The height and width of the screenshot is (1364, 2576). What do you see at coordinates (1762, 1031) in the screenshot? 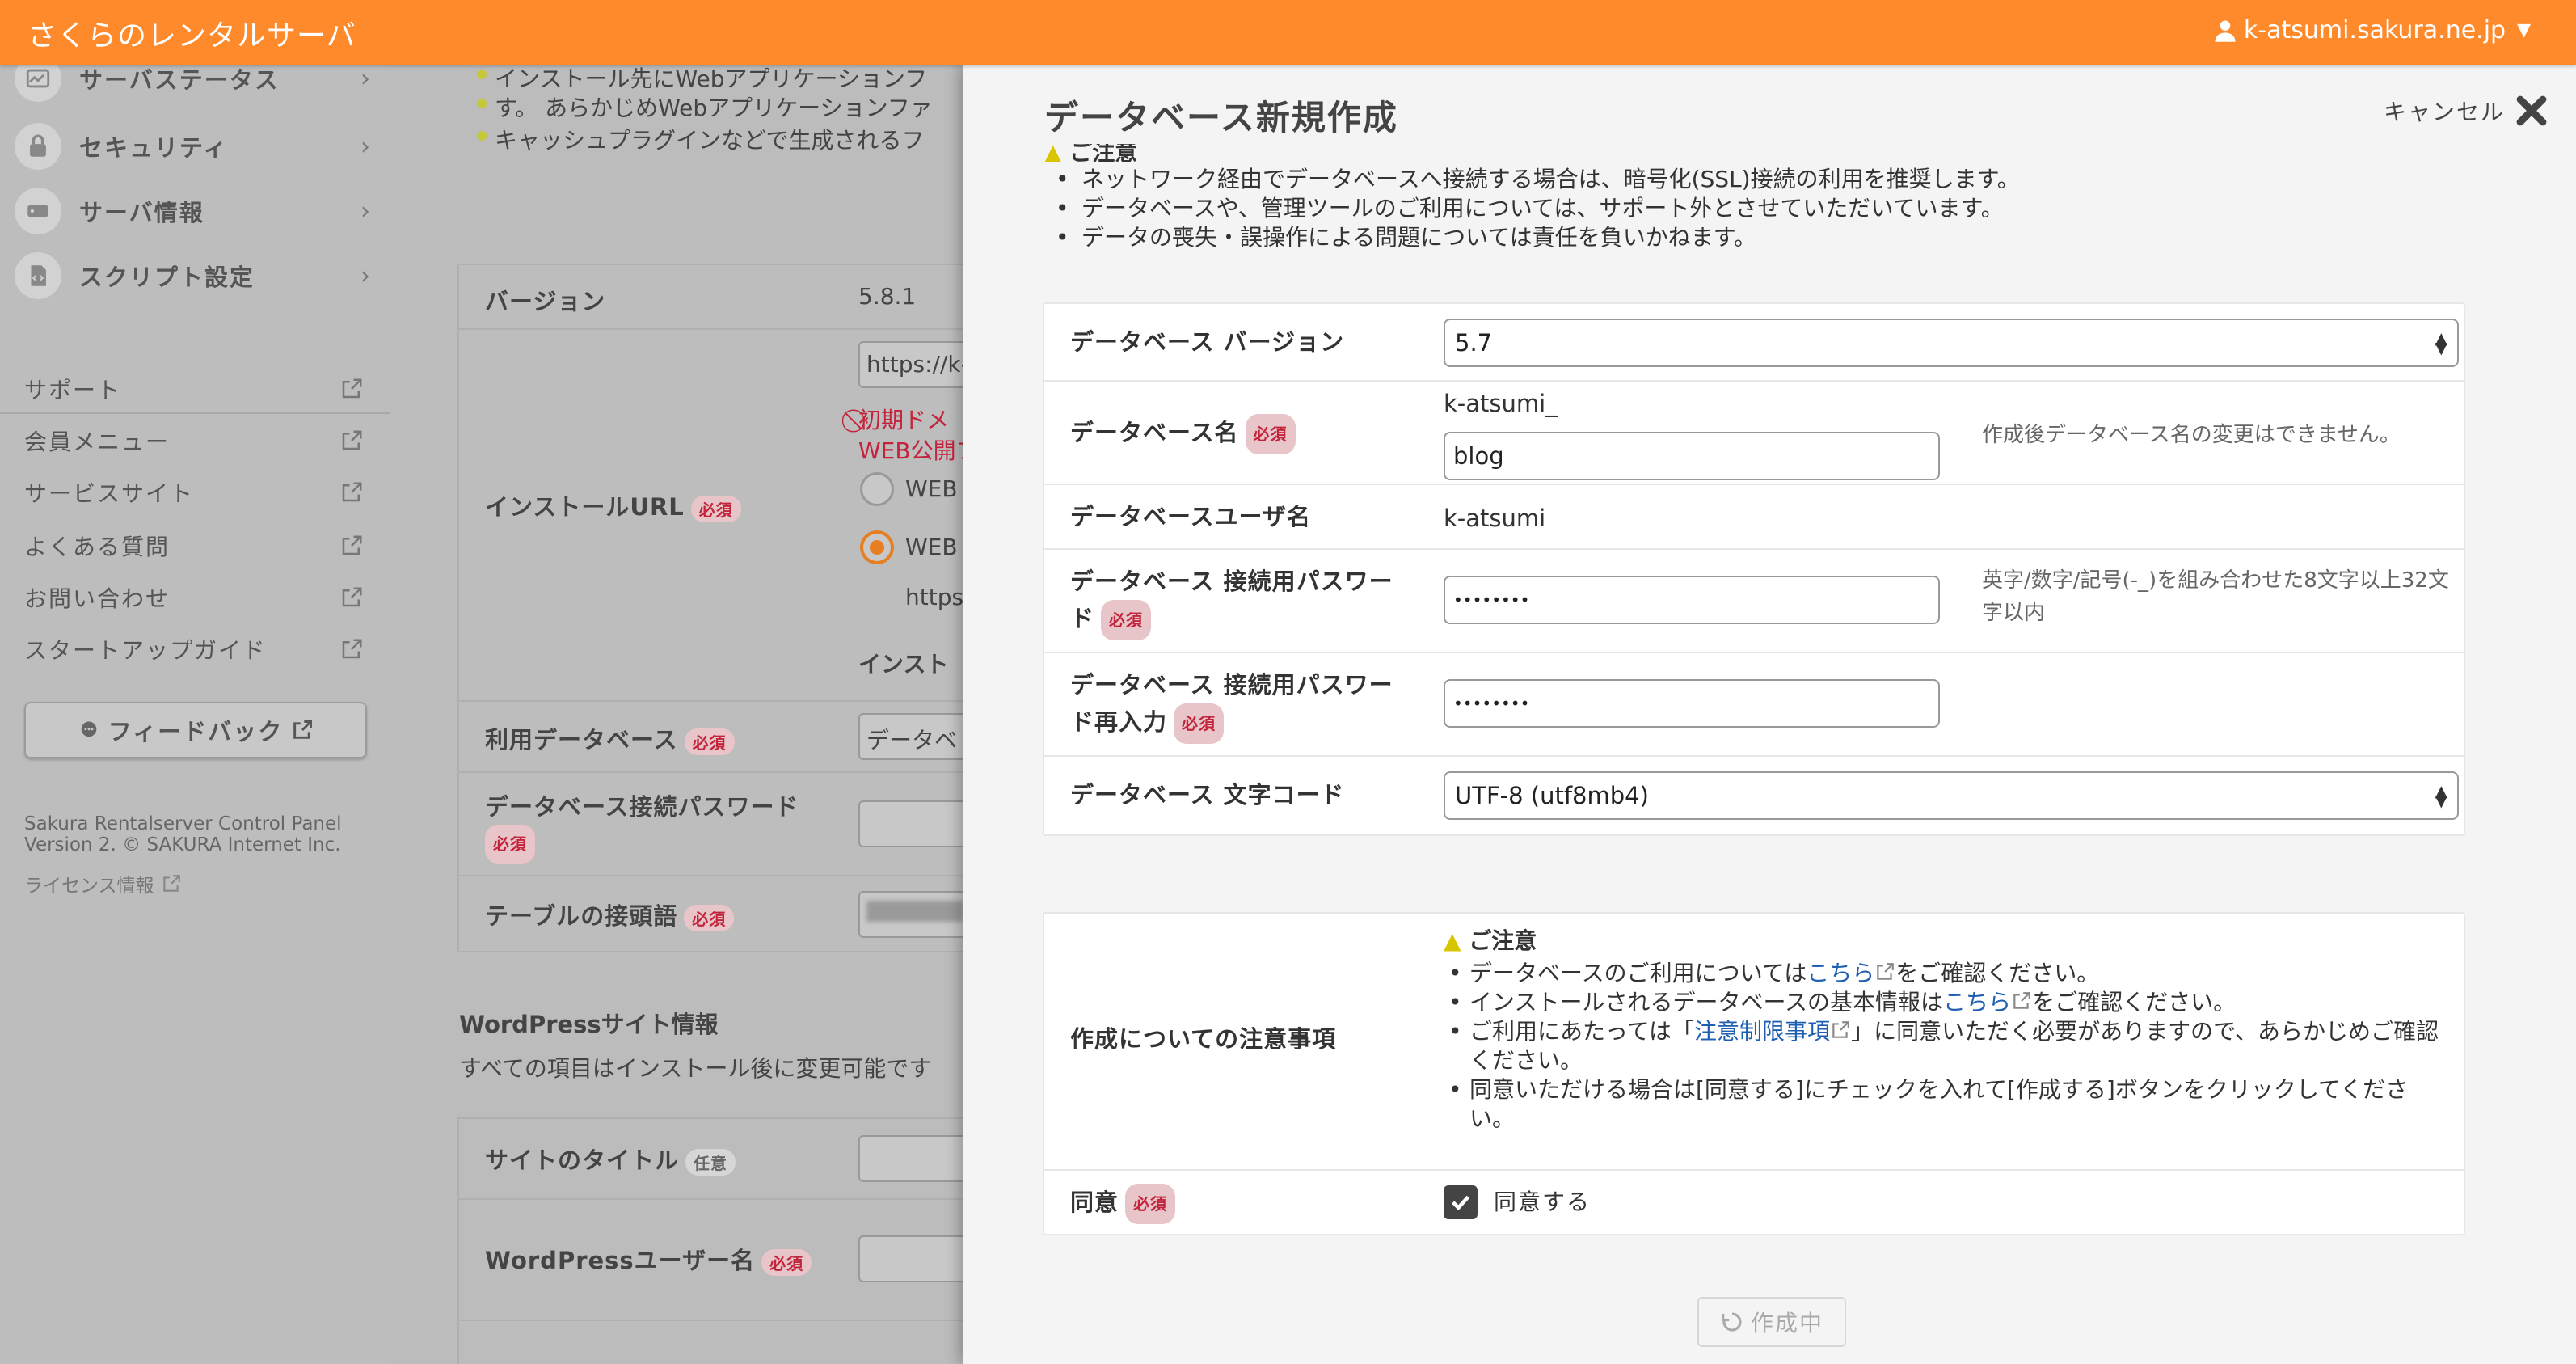
I see `caution-link: 注意制限事項` at bounding box center [1762, 1031].